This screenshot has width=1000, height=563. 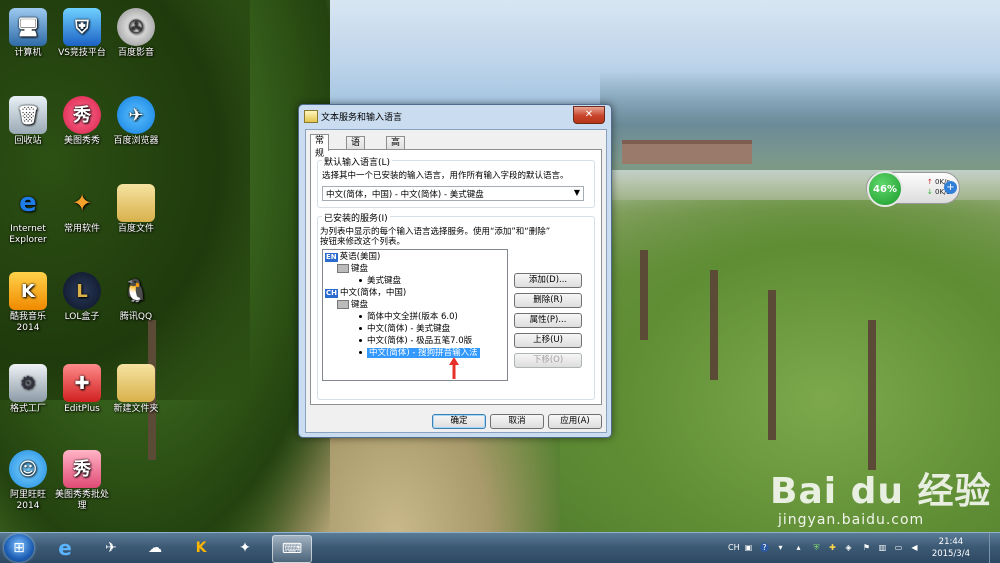 What do you see at coordinates (352, 269) in the screenshot?
I see `tree-keyboard-en: 键盘` at bounding box center [352, 269].